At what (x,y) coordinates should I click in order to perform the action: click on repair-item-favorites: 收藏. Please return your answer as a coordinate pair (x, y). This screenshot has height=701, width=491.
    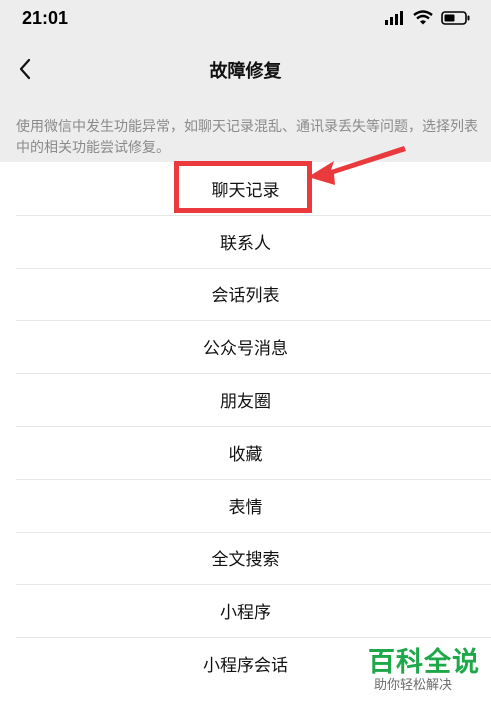
    Looking at the image, I should click on (245, 452).